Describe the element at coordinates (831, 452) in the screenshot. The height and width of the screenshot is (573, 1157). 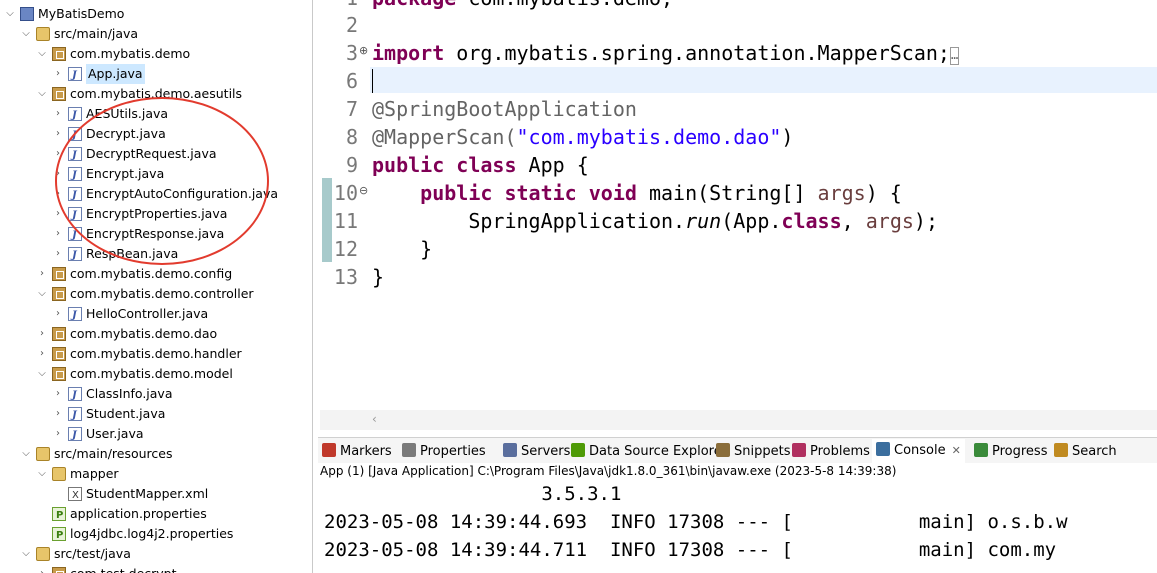
I see `problems-tab: Problems` at that location.